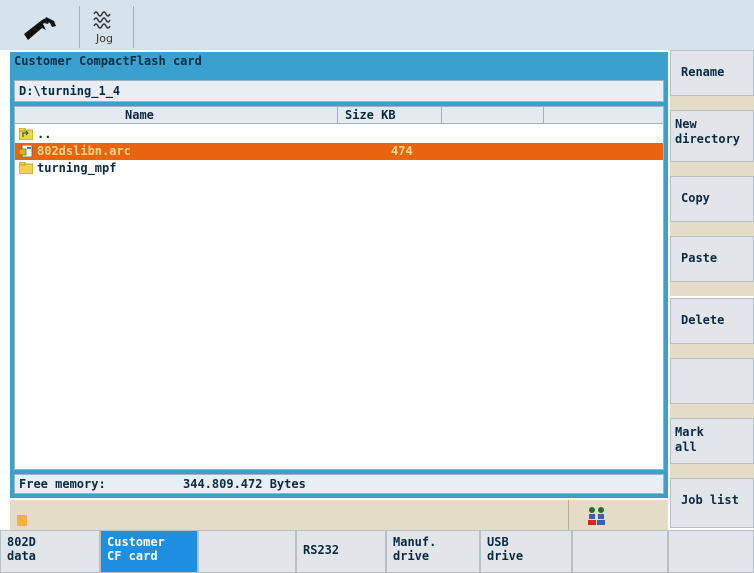 Image resolution: width=754 pixels, height=573 pixels. I want to click on free-memory-bar: Free memory: 344.809.472 Bytes, so click(339, 484).